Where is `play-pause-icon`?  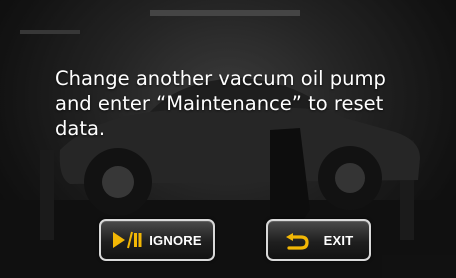 play-pause-icon is located at coordinates (127, 240).